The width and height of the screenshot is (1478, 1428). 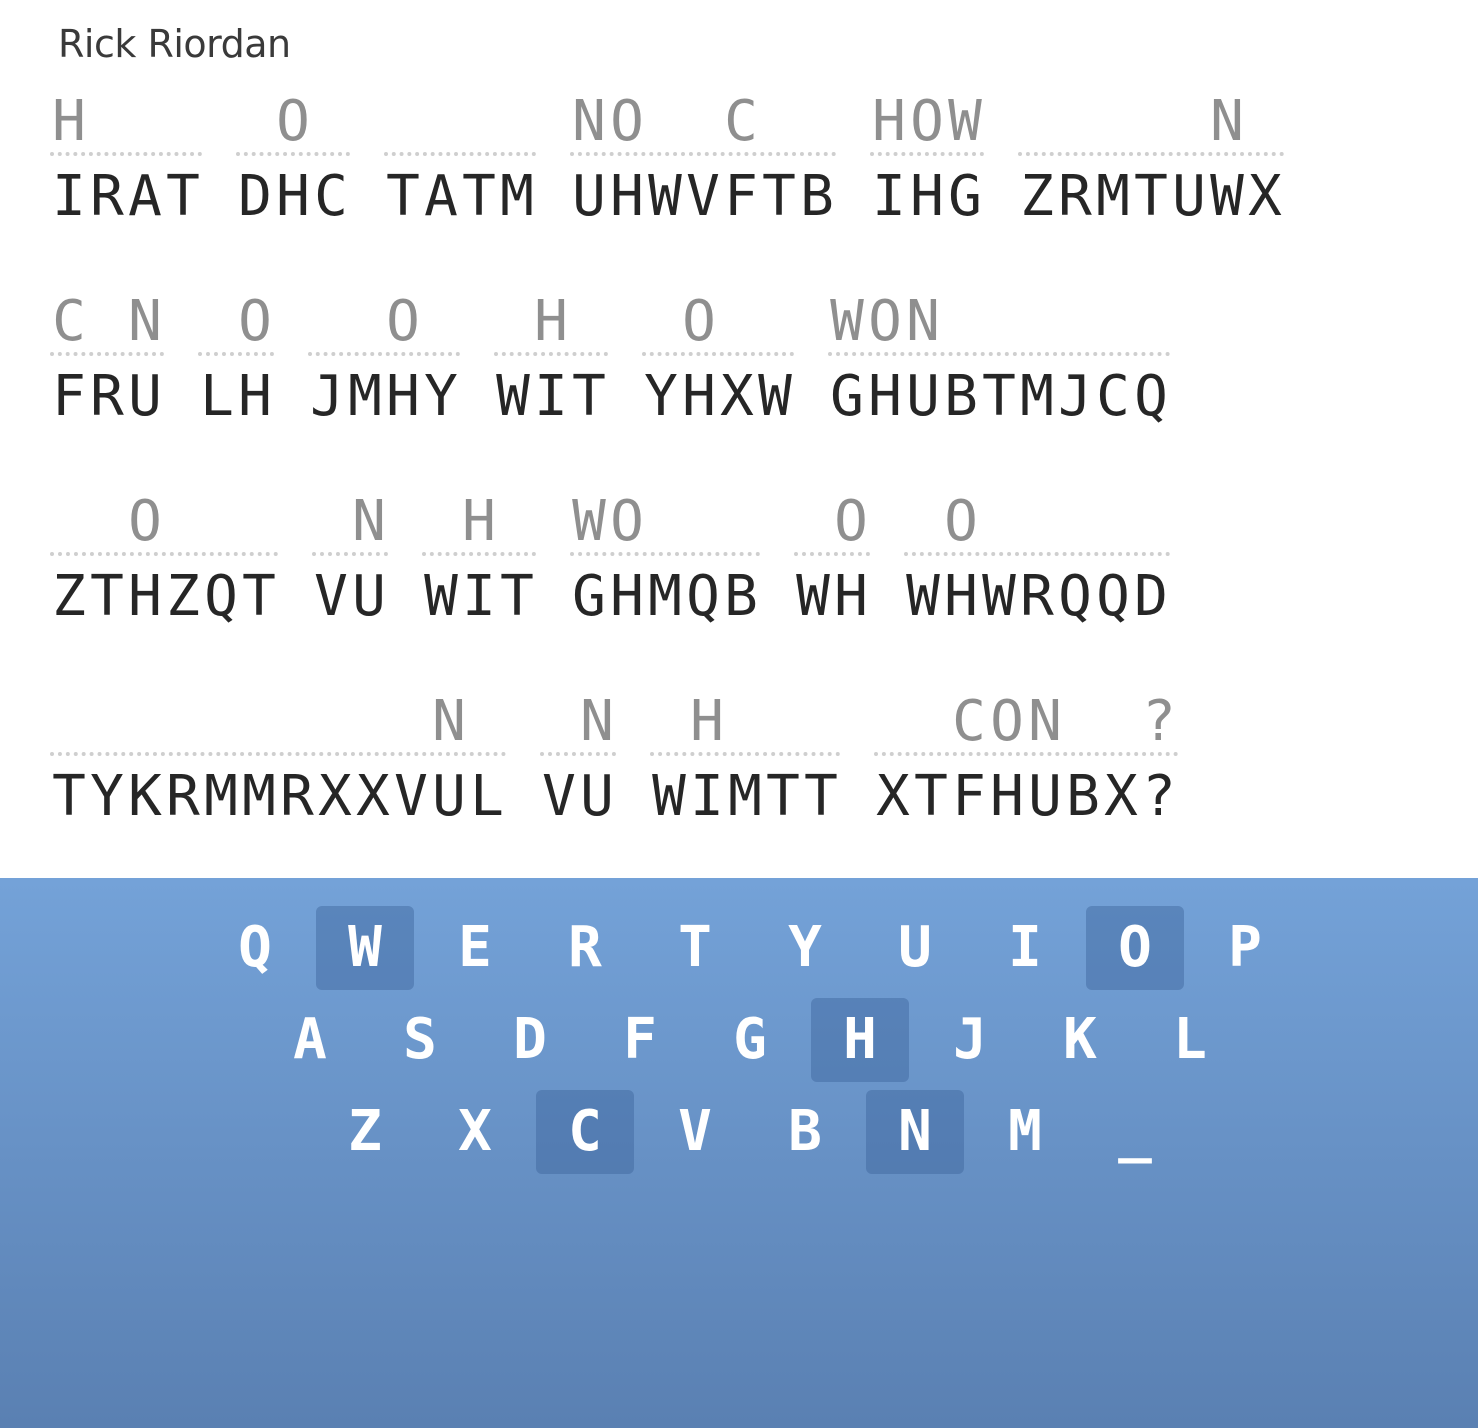 I want to click on key-v: V, so click(x=695, y=1132).